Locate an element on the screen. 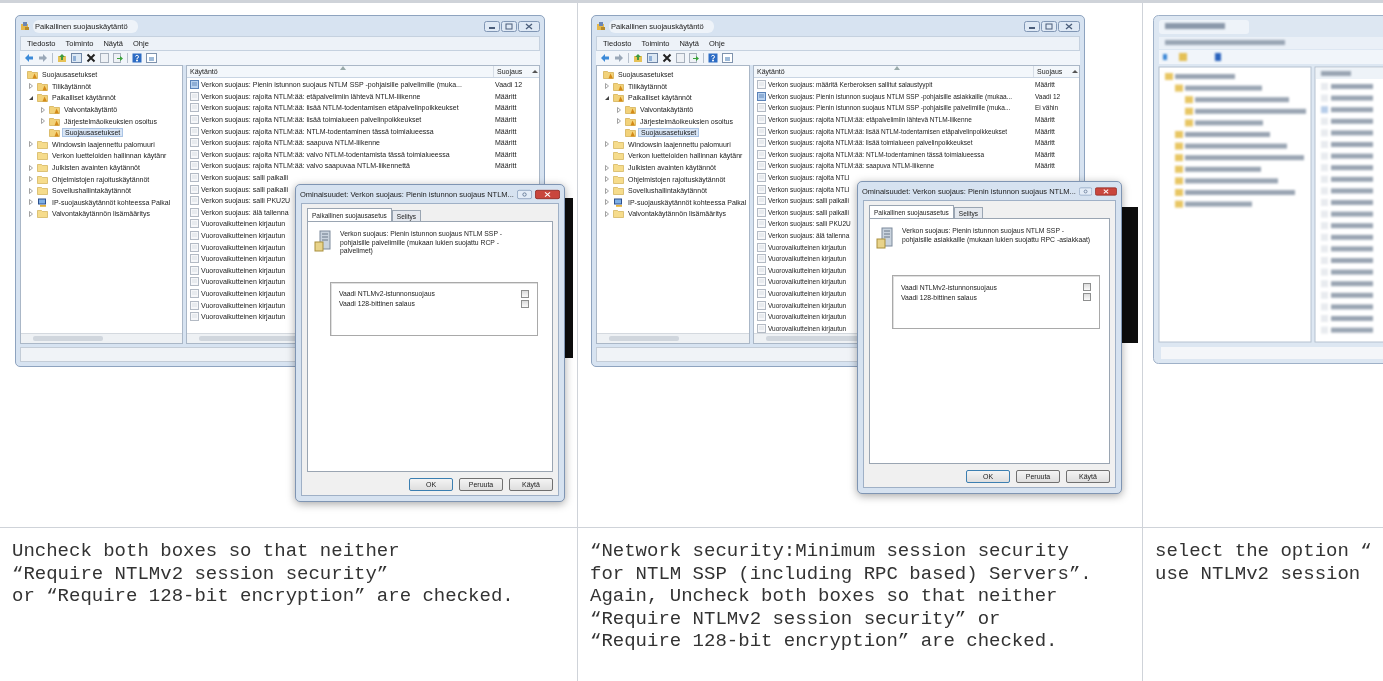  instruction-text: Uncheck both boxes so that neither “Require NTLMv2 session security” or “Require 128-bit encryption” are checked. is located at coordinates (263, 574).